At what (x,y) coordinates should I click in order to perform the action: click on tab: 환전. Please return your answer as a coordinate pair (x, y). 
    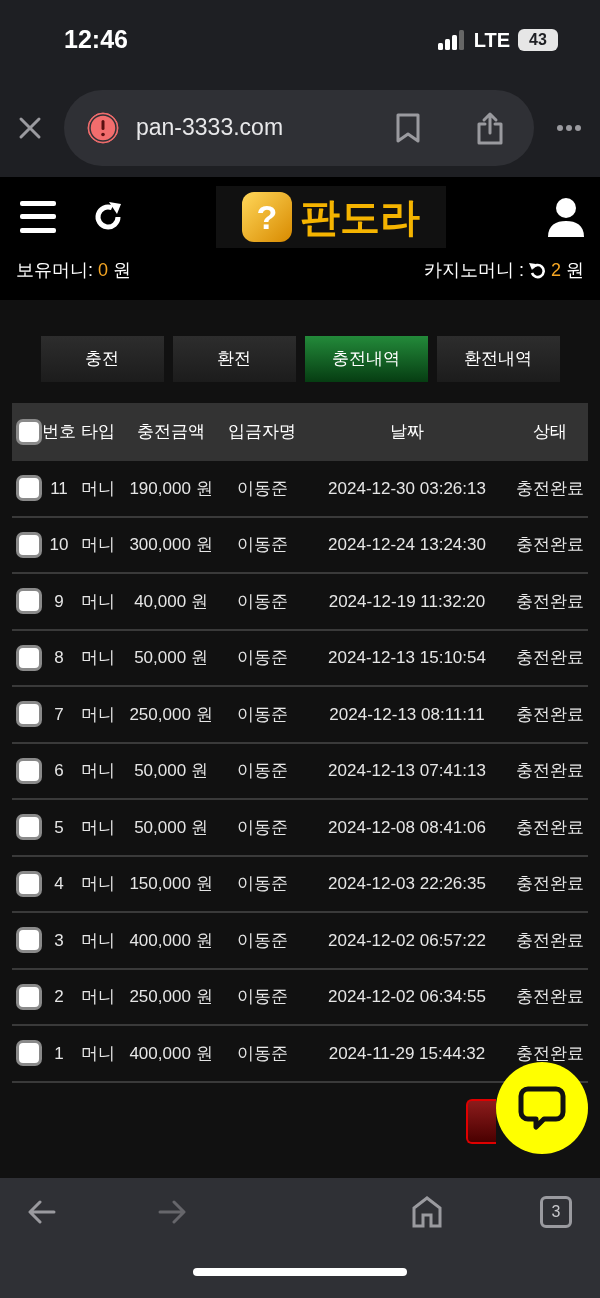
    Looking at the image, I should click on (234, 359).